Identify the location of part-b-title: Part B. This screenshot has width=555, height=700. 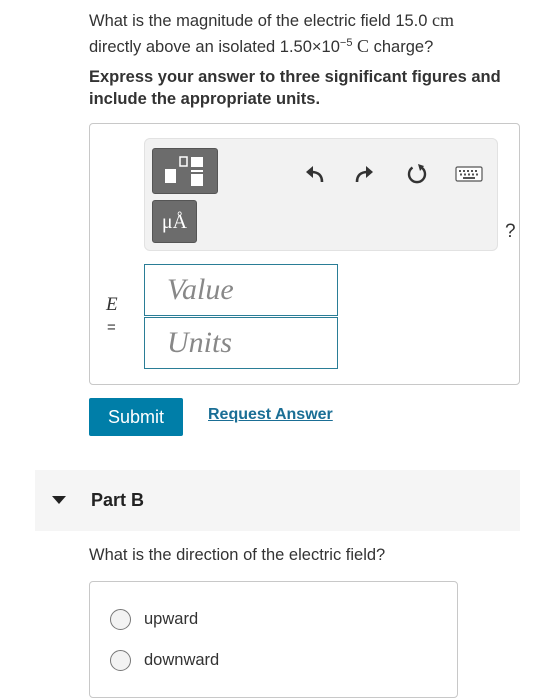
(118, 500).